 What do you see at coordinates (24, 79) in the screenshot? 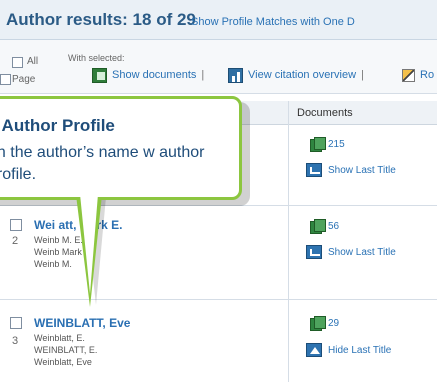
I see `select-page-checkbox-label: Page` at bounding box center [24, 79].